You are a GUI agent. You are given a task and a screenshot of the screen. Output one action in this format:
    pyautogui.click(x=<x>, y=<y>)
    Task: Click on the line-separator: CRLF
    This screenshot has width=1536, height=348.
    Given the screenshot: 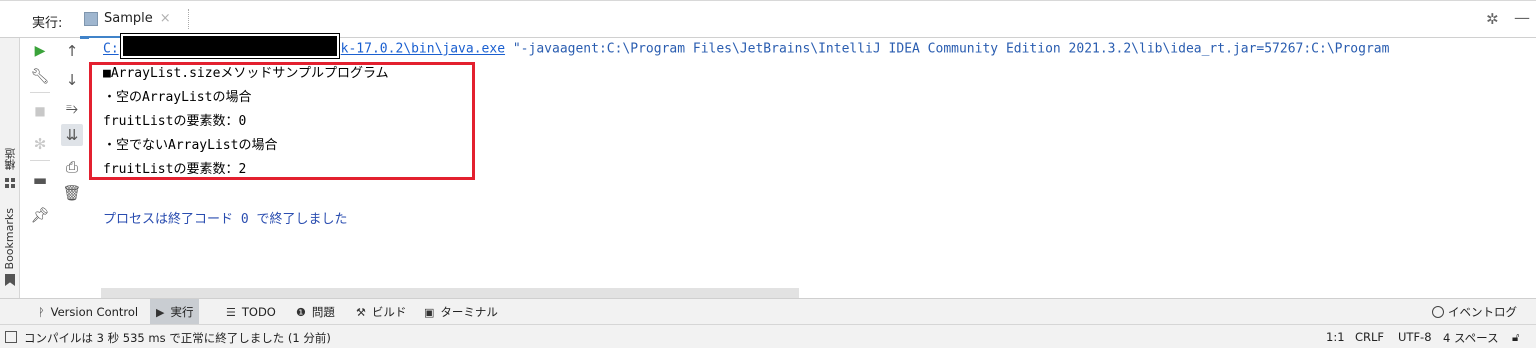 What is the action you would take?
    pyautogui.click(x=1369, y=337)
    